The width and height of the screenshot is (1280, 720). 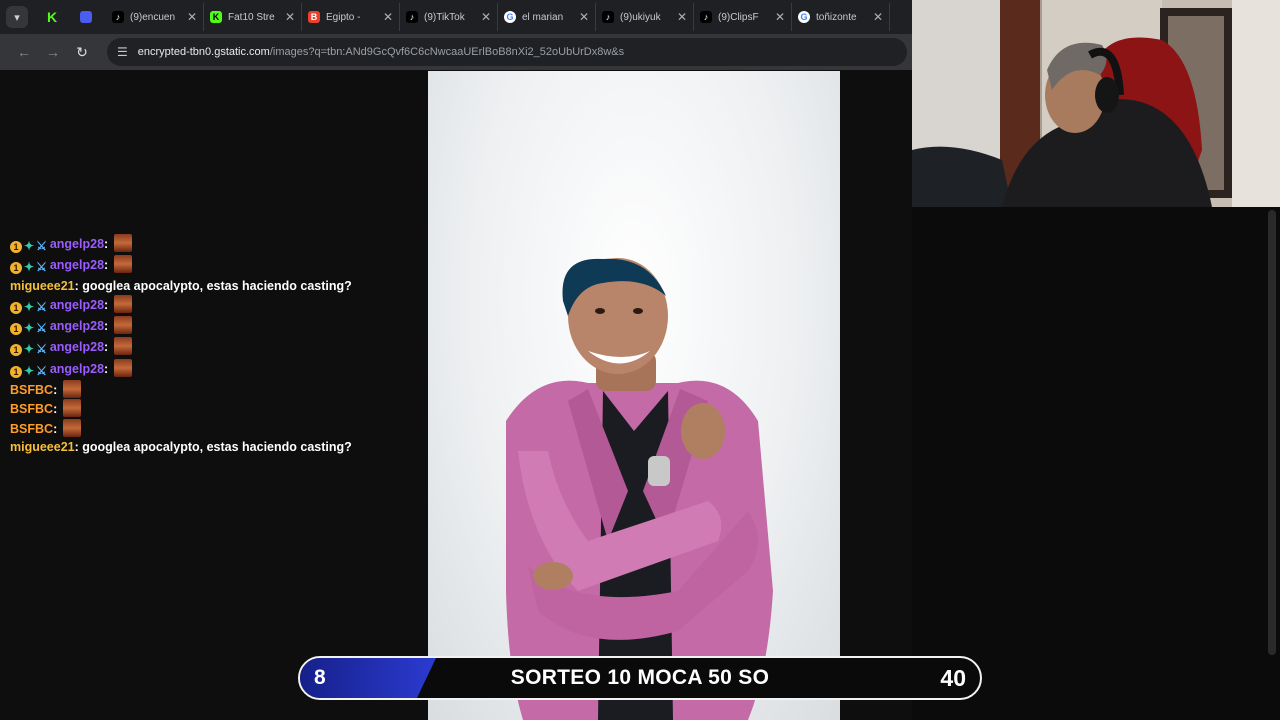 I want to click on browser-tab: ♪ (9)ClipsF ✕, so click(x=743, y=17).